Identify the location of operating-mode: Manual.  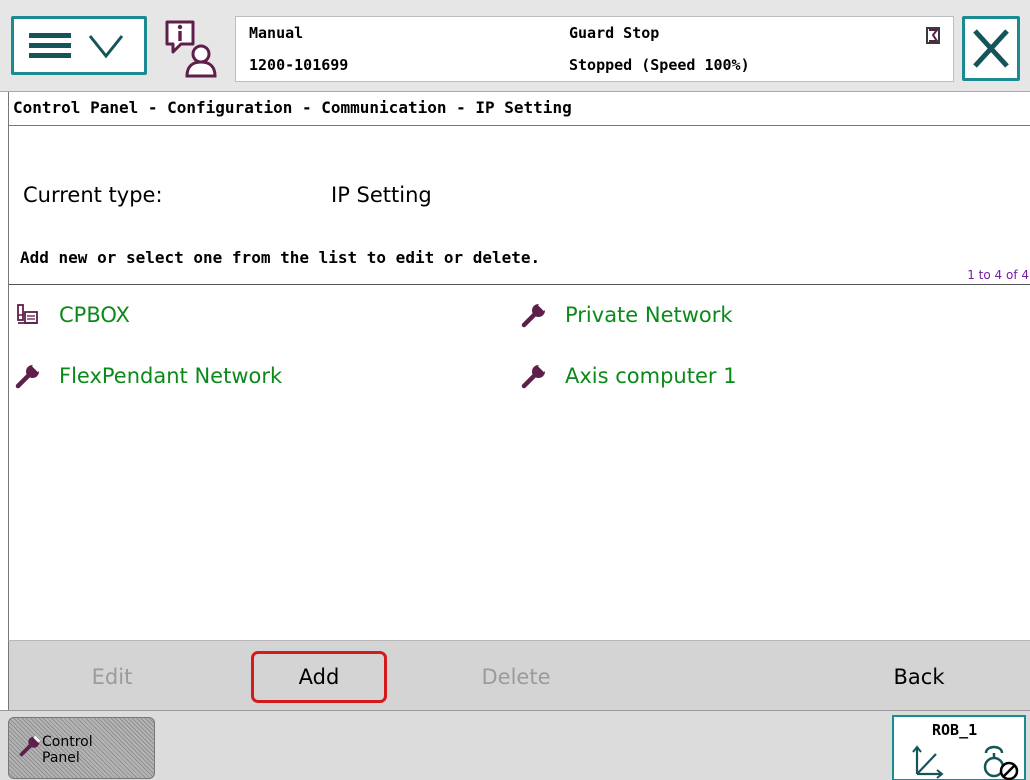
(276, 33).